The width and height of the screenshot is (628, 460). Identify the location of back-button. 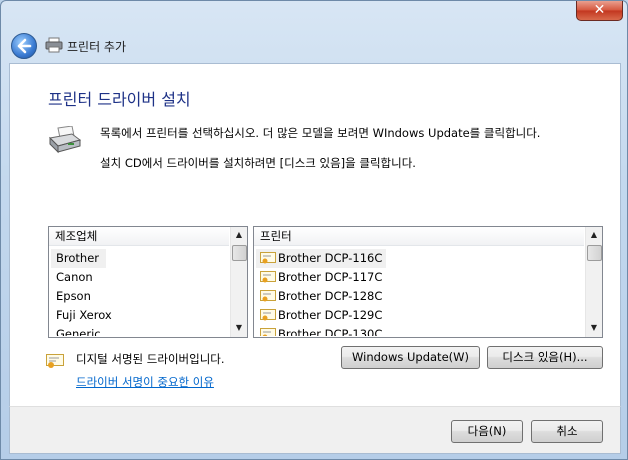
(24, 46).